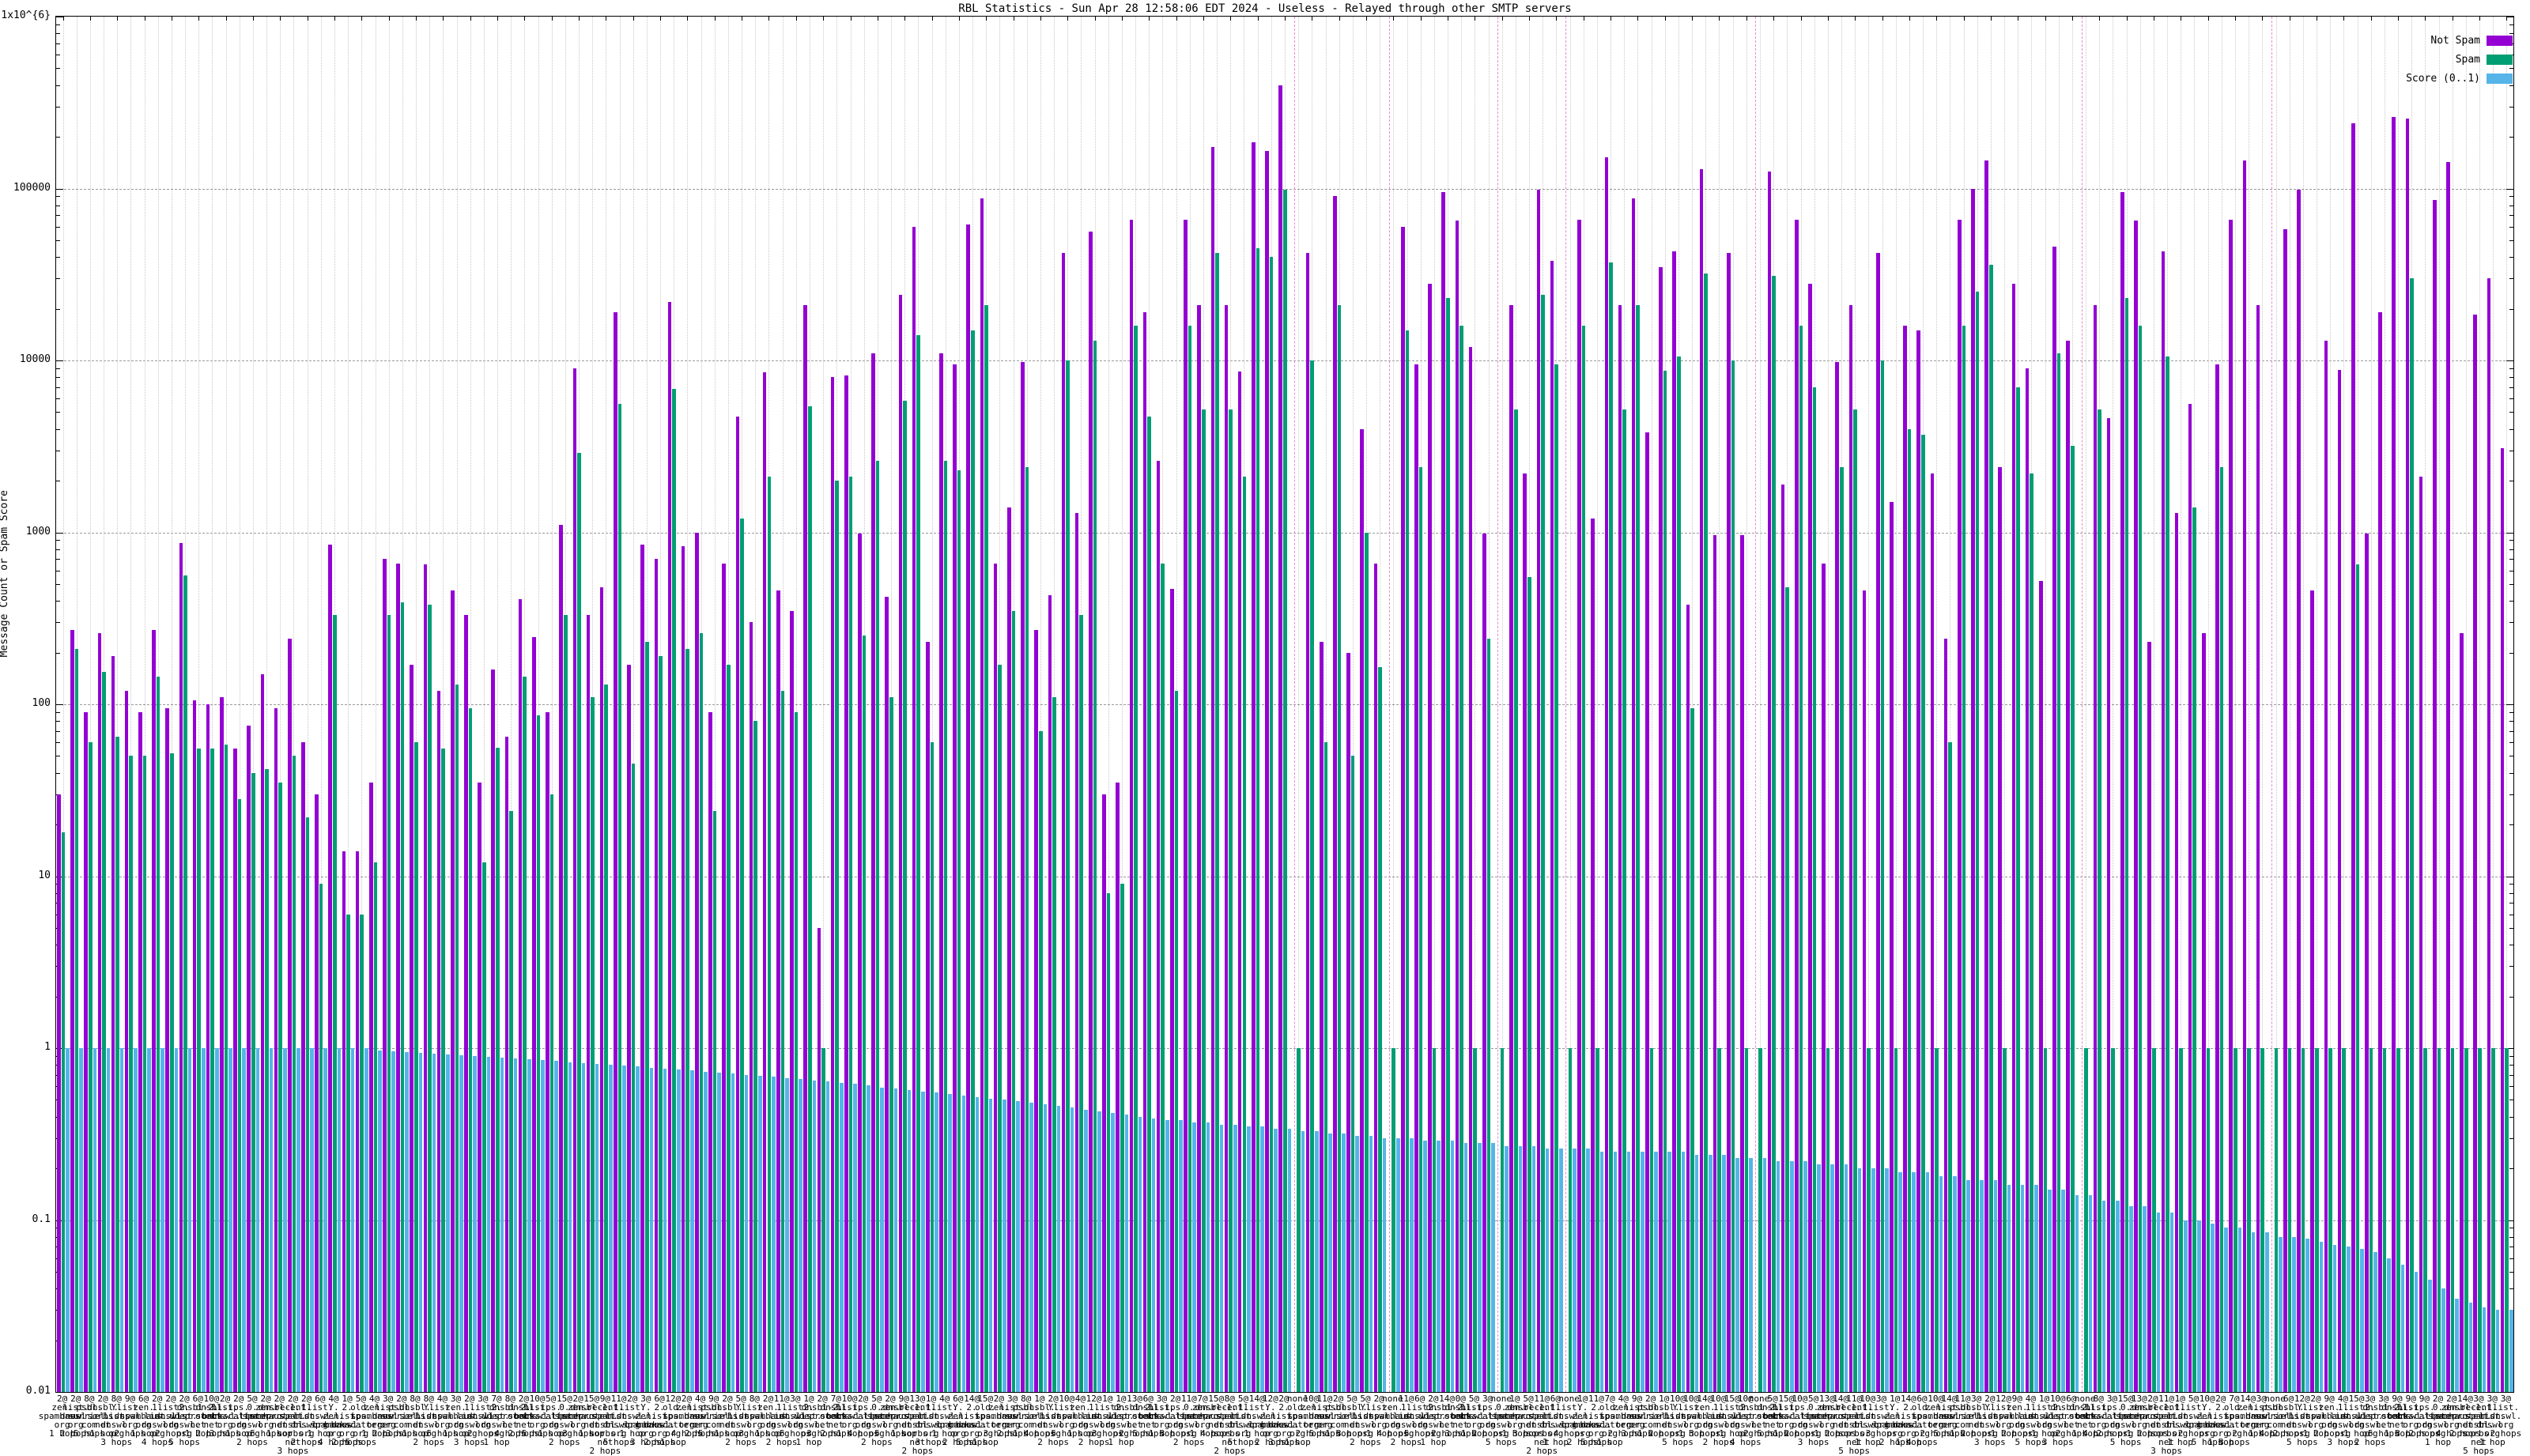 This screenshot has height=1456, width=2530. I want to click on y-major-tick, so click(60, 360).